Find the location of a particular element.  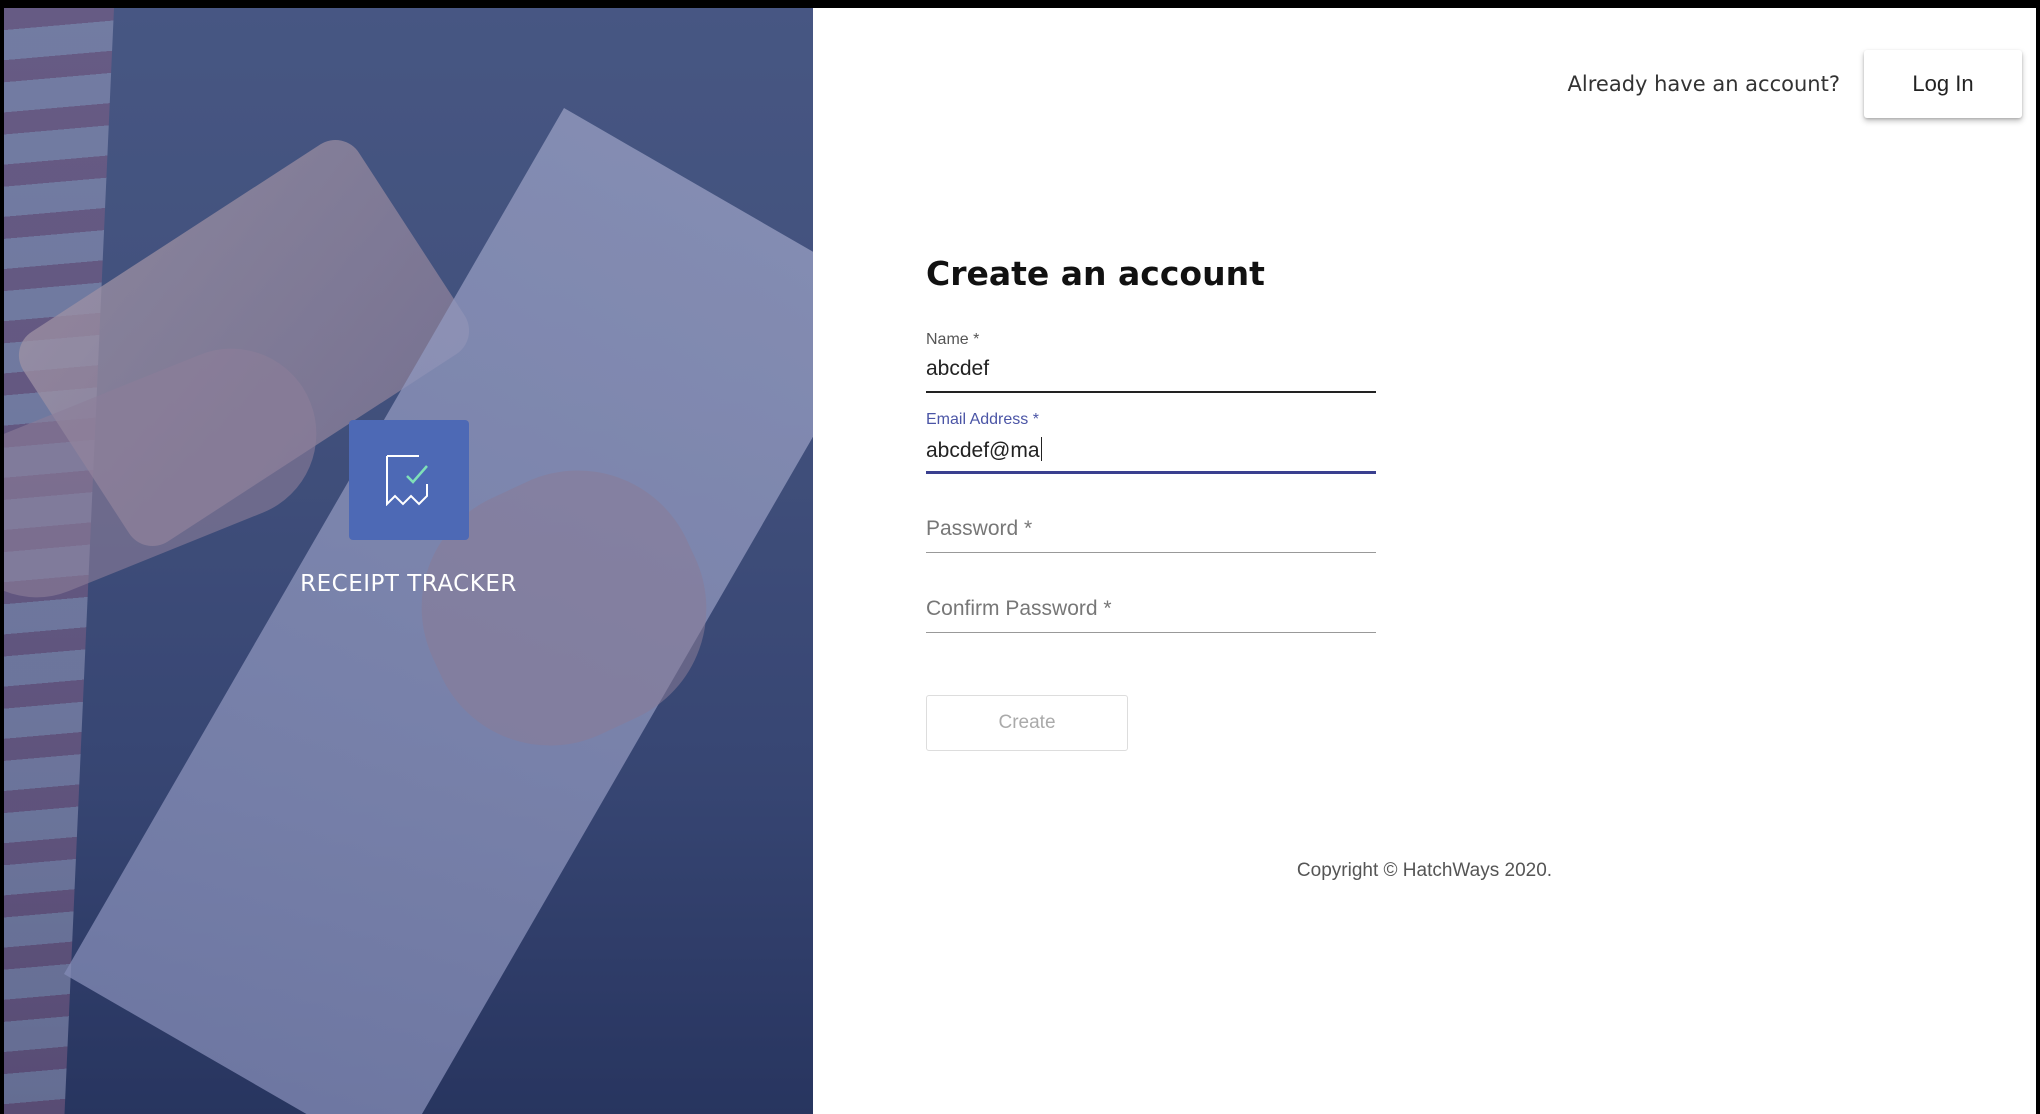

log-in-button: Log In is located at coordinates (1943, 84).